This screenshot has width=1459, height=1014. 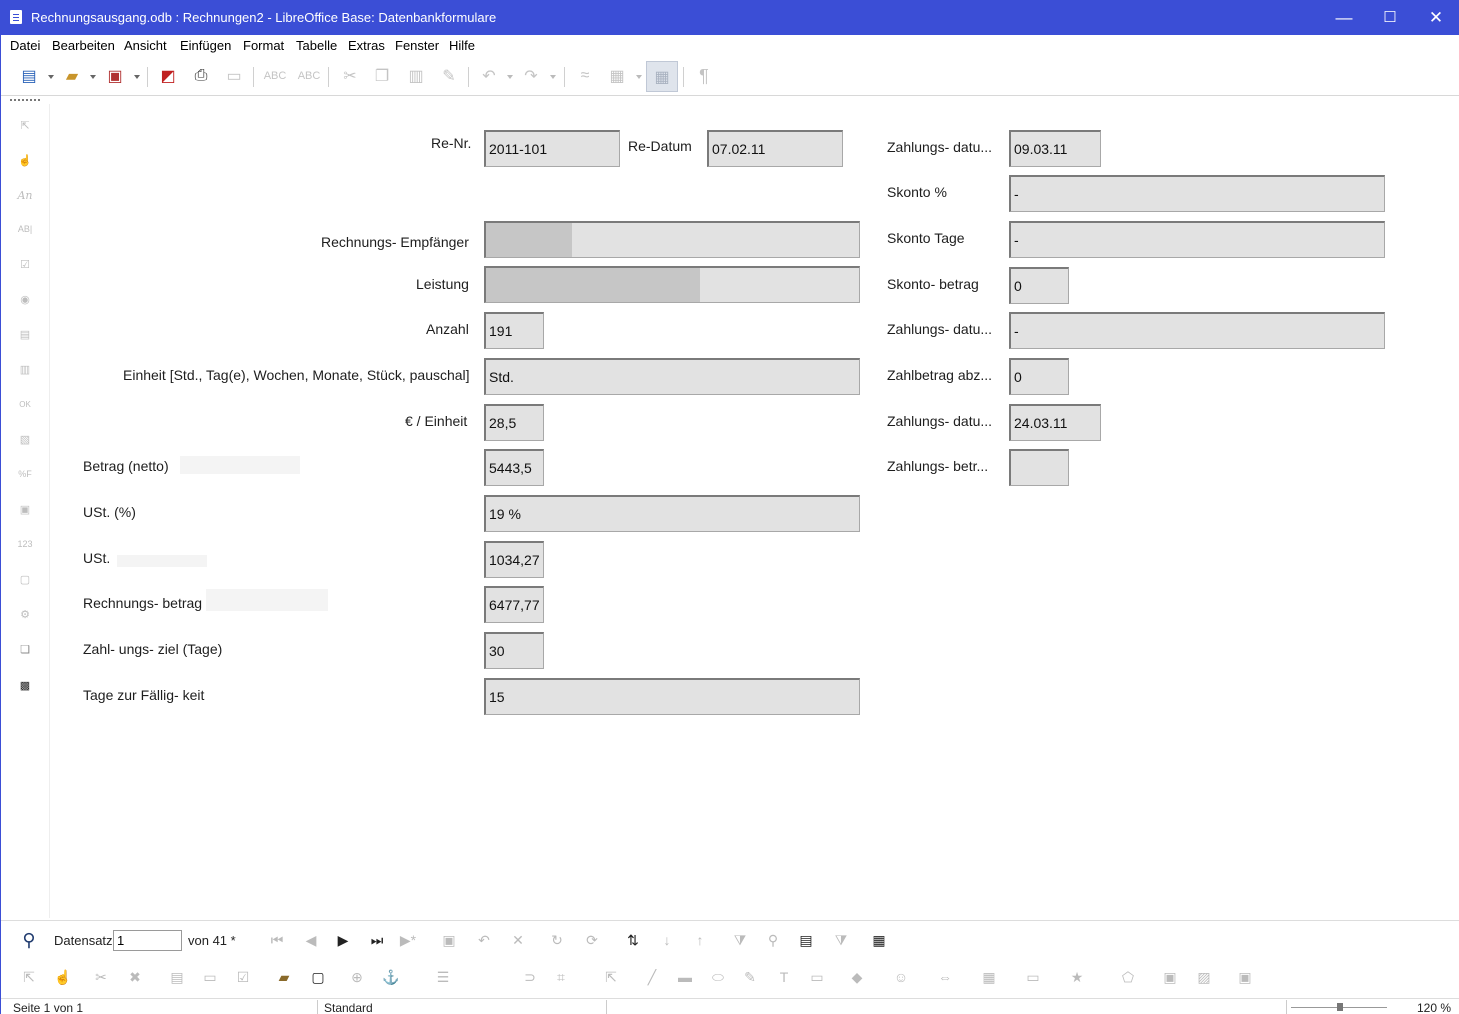 What do you see at coordinates (773, 940) in the screenshot?
I see `apply-filter-icon: ⚲` at bounding box center [773, 940].